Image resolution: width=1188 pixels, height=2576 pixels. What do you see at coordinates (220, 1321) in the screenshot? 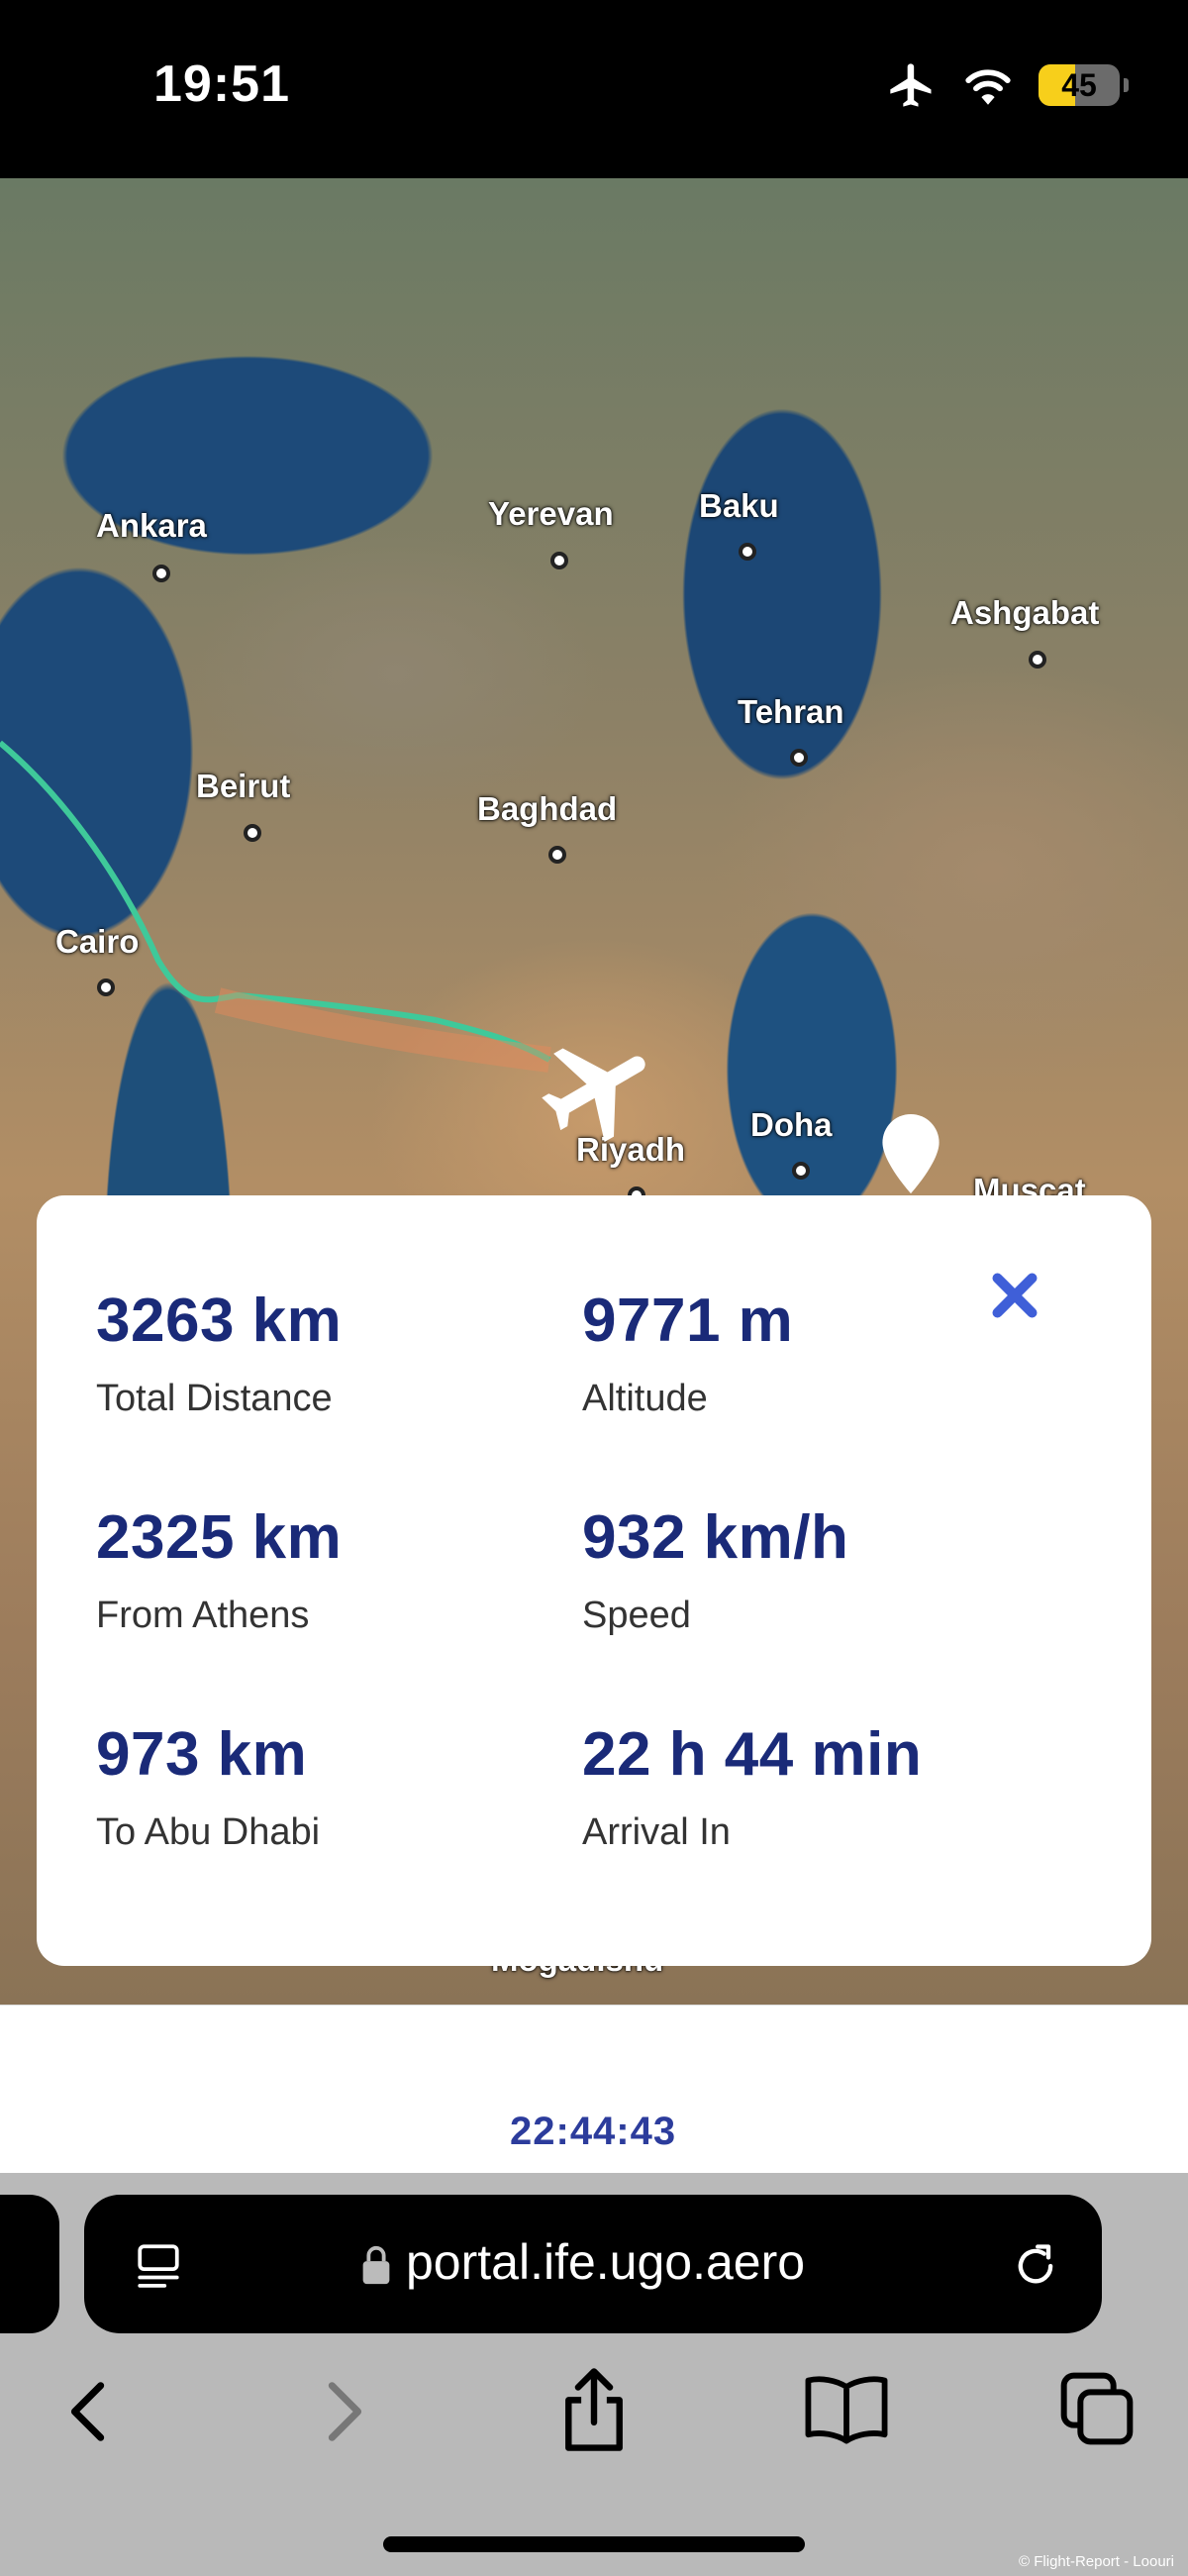
I see `stat-value: 3263 km` at bounding box center [220, 1321].